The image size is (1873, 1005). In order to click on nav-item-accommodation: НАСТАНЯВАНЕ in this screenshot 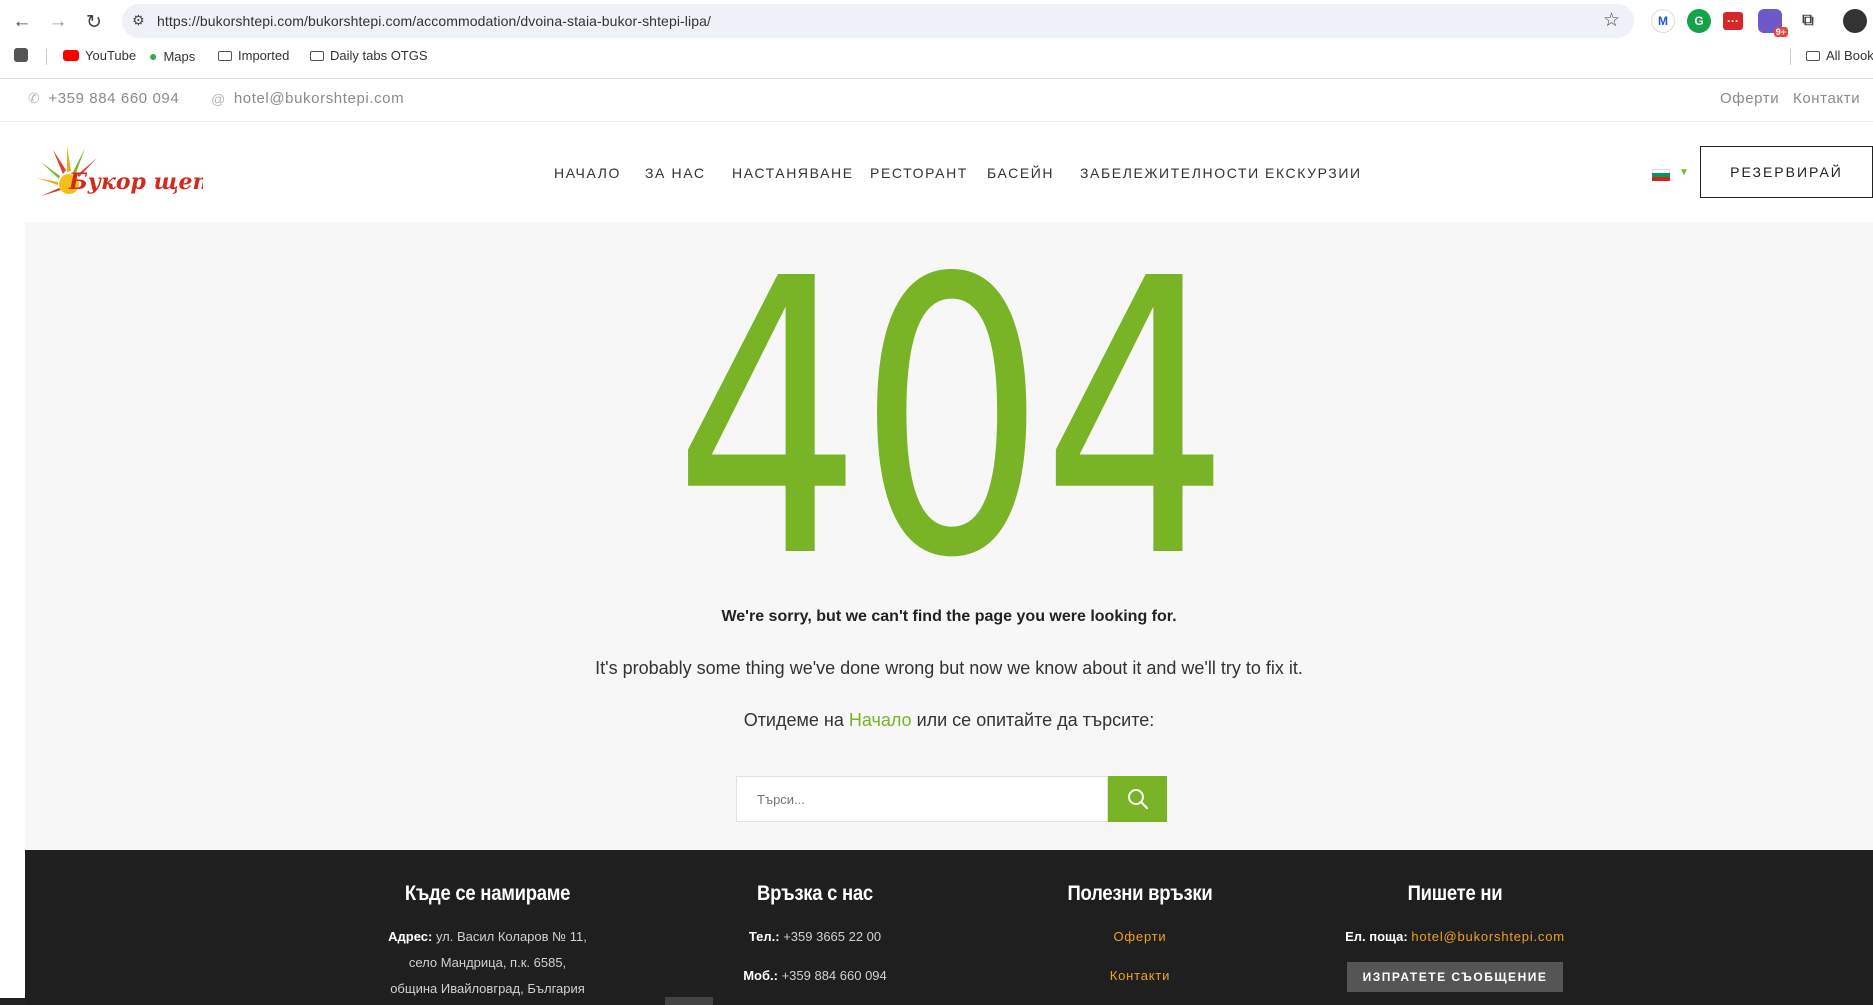, I will do `click(793, 173)`.